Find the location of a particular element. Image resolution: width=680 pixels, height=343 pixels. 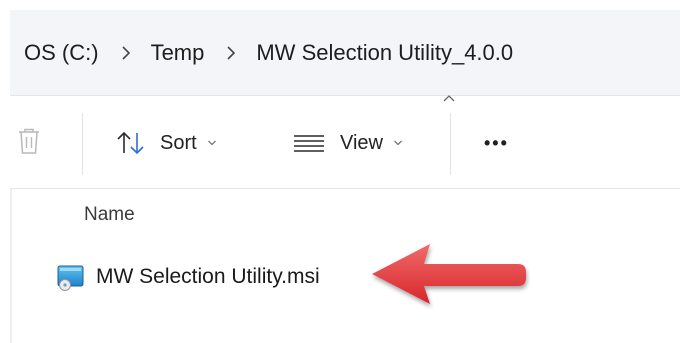

sort-label: Sort is located at coordinates (178, 142).